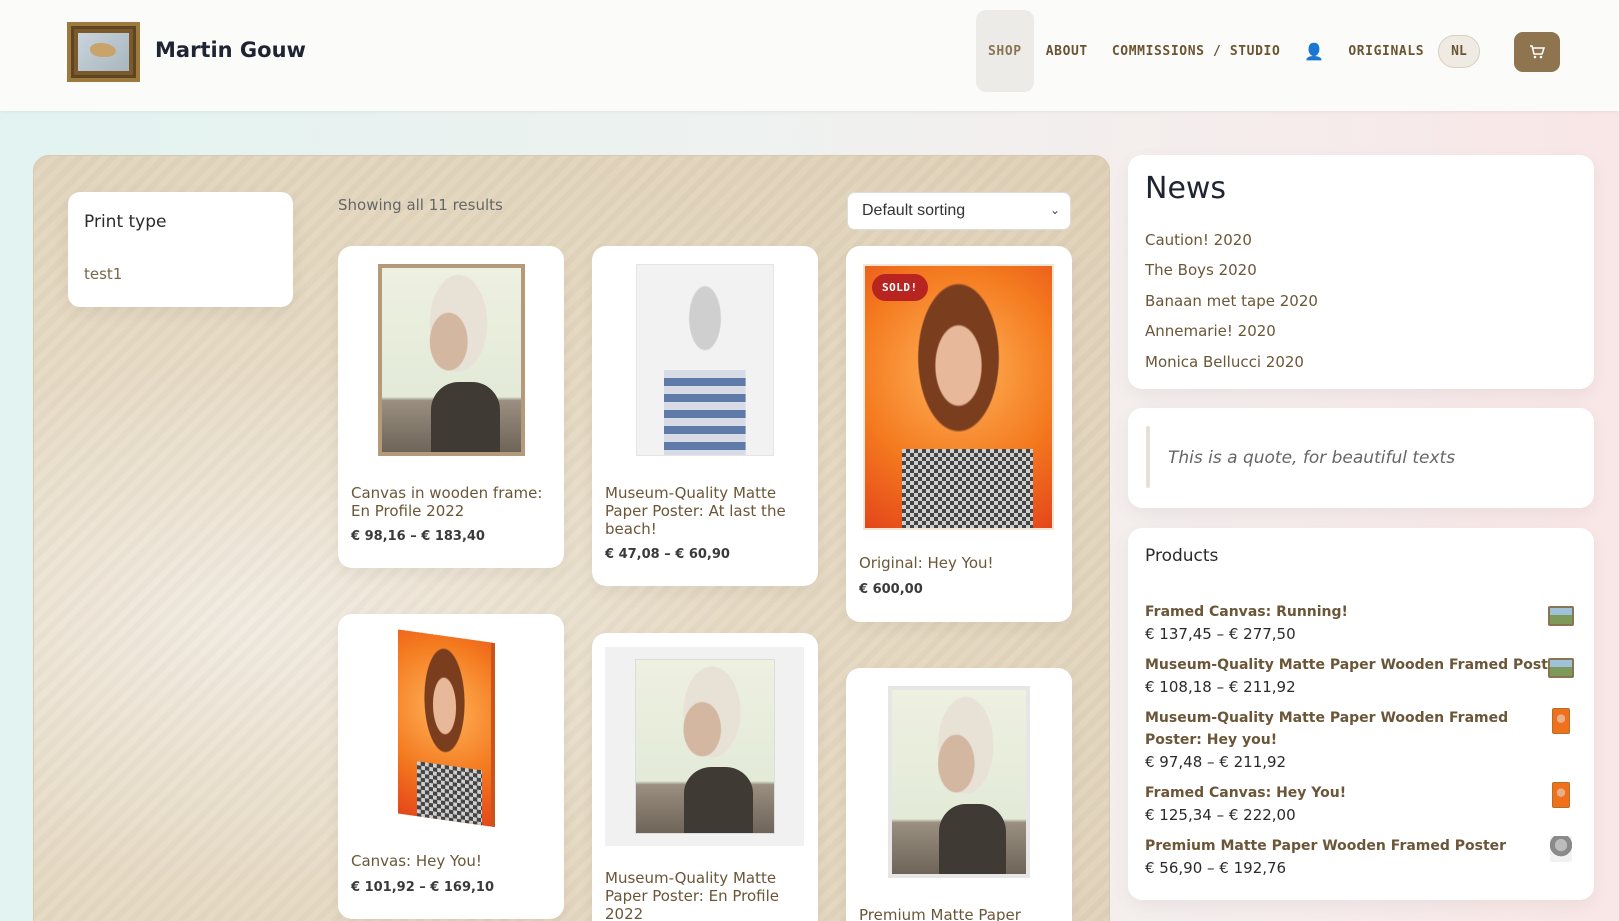 The width and height of the screenshot is (1619, 921). Describe the element at coordinates (1231, 301) in the screenshot. I see `news-item: Banaan met tape 2020` at that location.